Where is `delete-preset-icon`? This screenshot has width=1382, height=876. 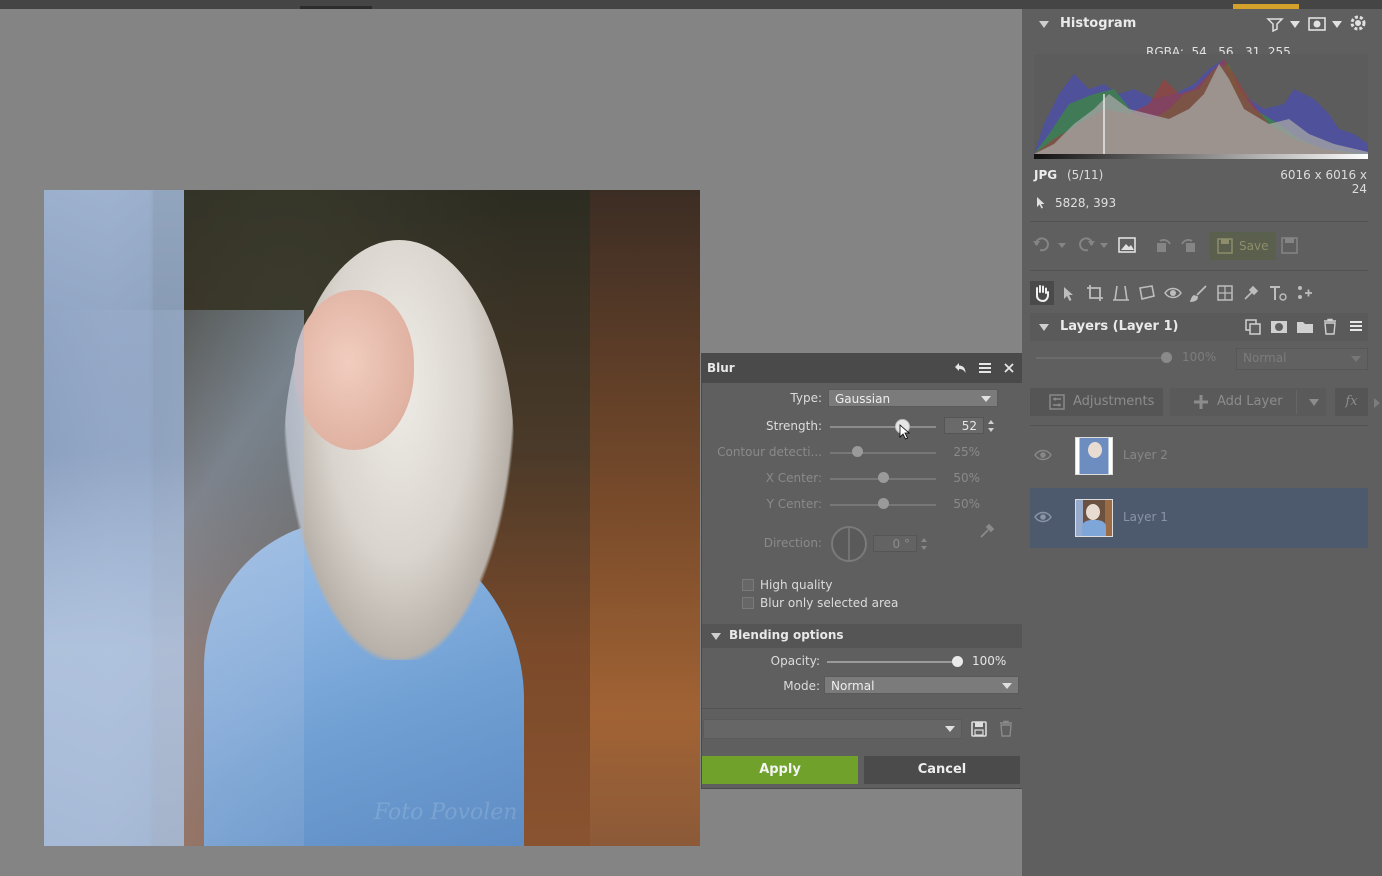 delete-preset-icon is located at coordinates (1006, 729).